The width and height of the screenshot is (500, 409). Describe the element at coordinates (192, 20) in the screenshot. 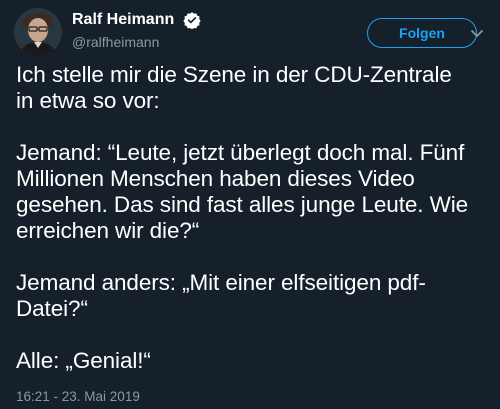

I see `verified-badge-icon` at that location.